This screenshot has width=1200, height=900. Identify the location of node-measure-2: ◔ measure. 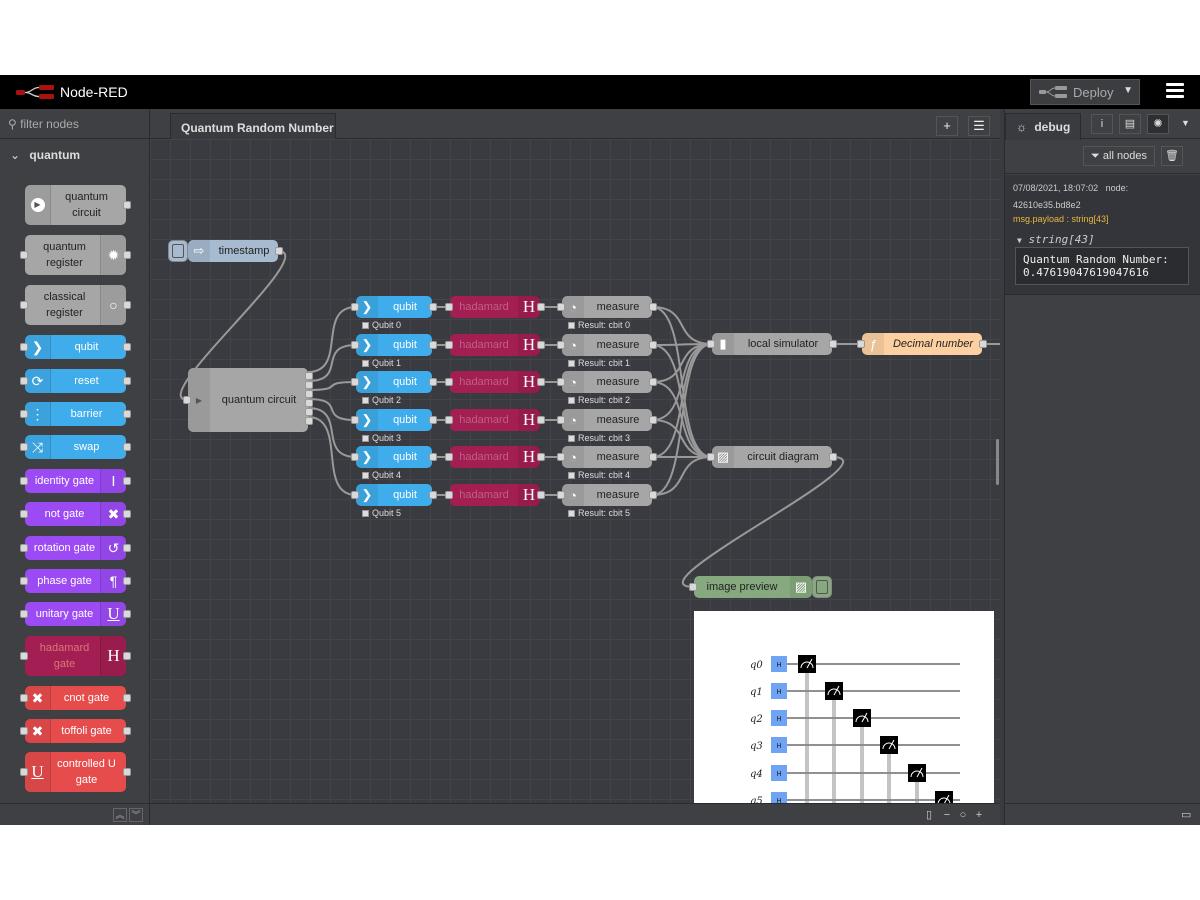
(607, 382).